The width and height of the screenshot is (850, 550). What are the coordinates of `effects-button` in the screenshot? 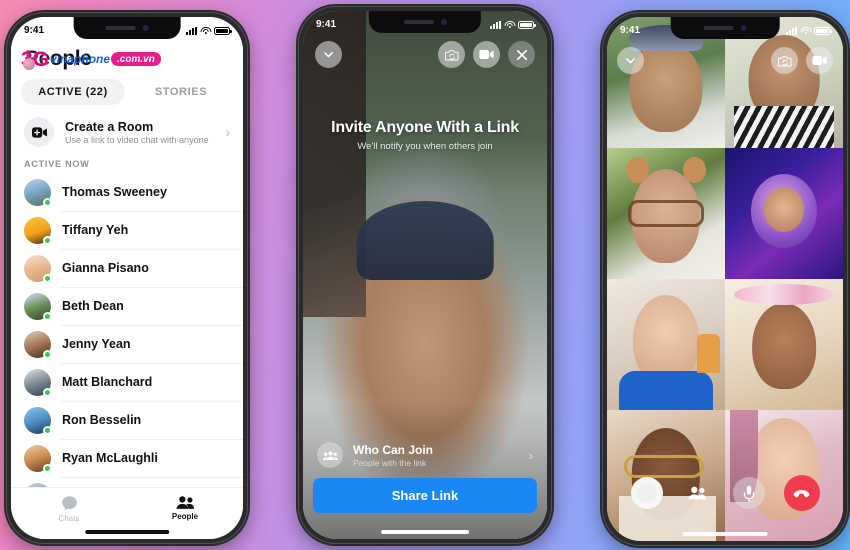 It's located at (646, 493).